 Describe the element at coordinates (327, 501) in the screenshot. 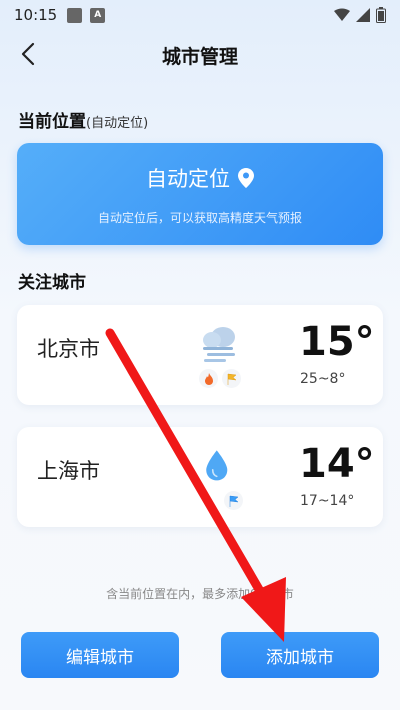

I see `city-temp-range: 17~14°` at that location.